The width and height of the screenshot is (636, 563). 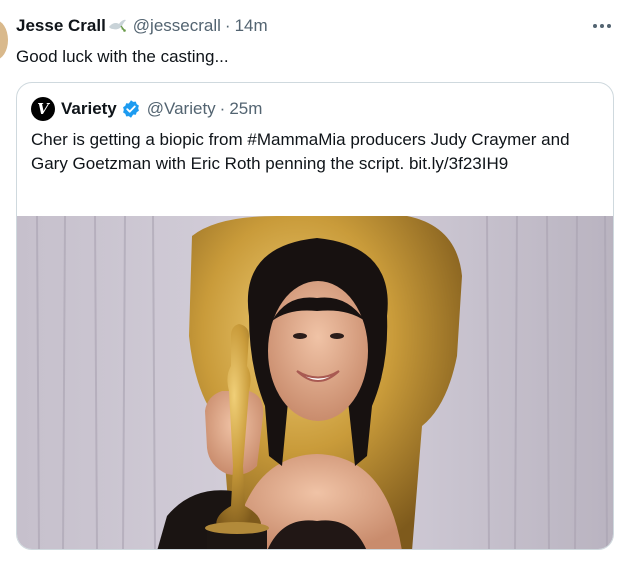 What do you see at coordinates (245, 109) in the screenshot?
I see `quoted-timestamp: 25m` at bounding box center [245, 109].